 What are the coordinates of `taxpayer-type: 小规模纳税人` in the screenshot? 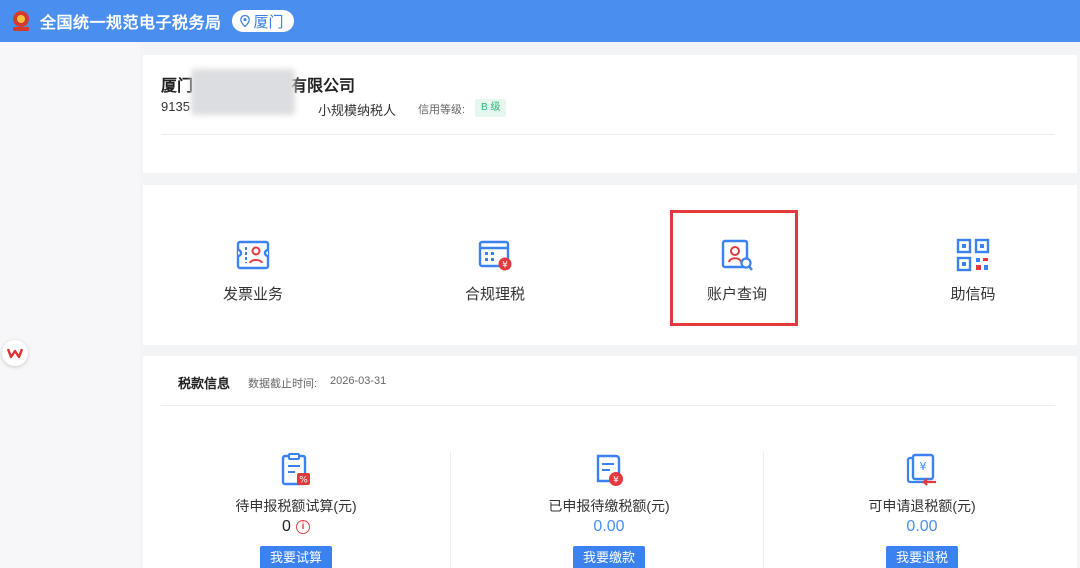 It's located at (357, 110).